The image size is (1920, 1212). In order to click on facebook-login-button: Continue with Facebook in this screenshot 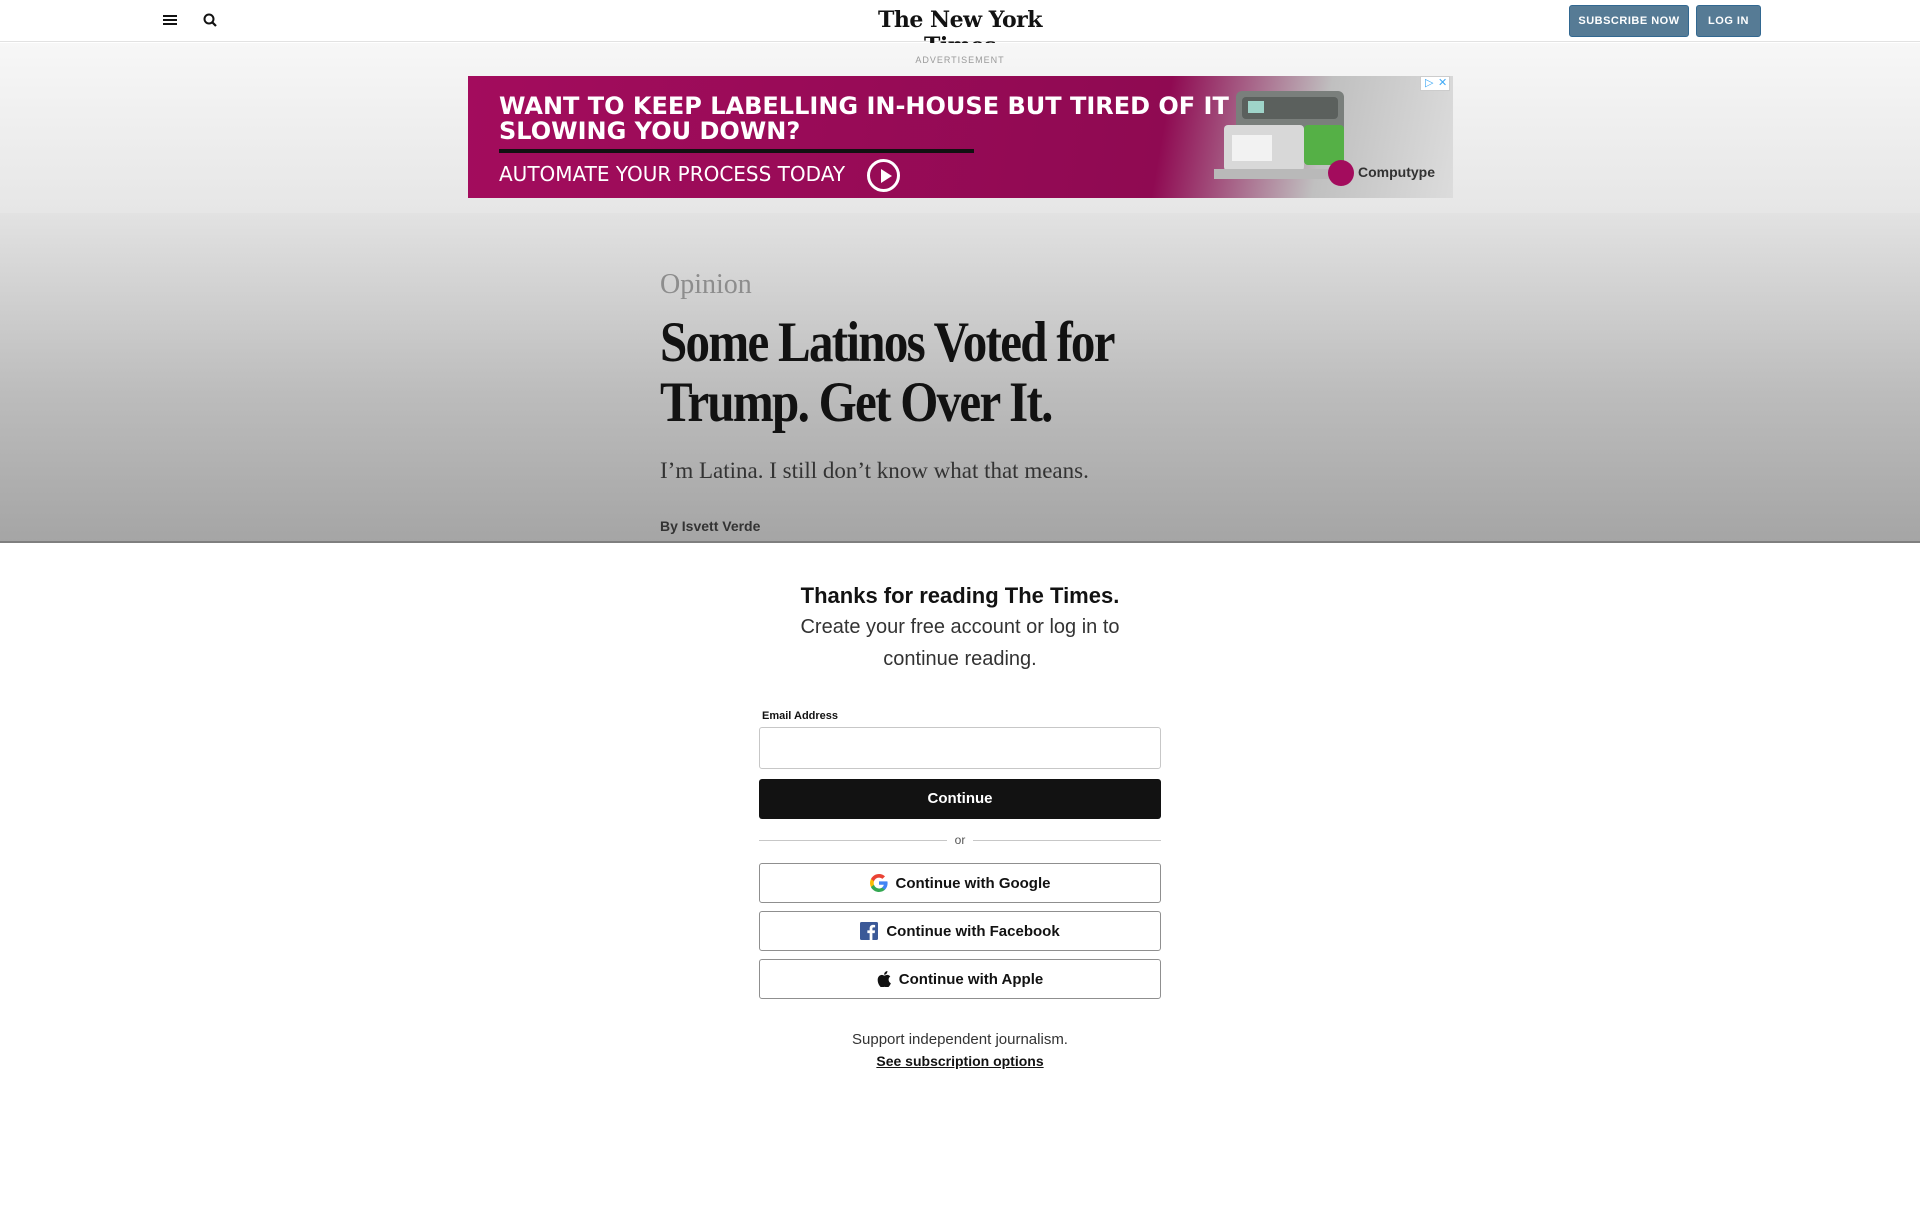, I will do `click(960, 931)`.